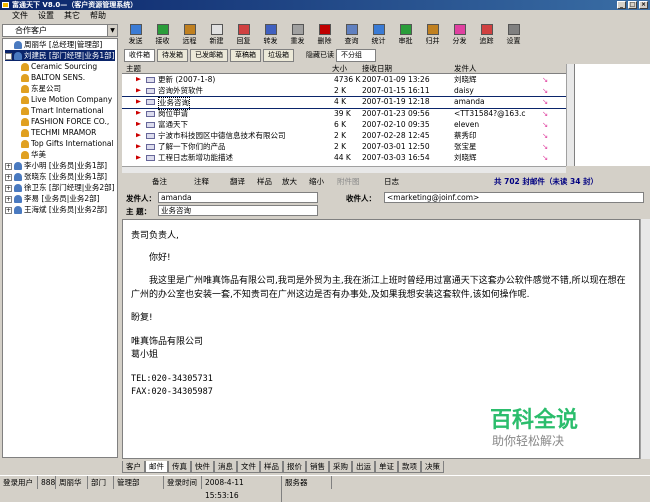  I want to click on module-tab: 样品, so click(271, 467).